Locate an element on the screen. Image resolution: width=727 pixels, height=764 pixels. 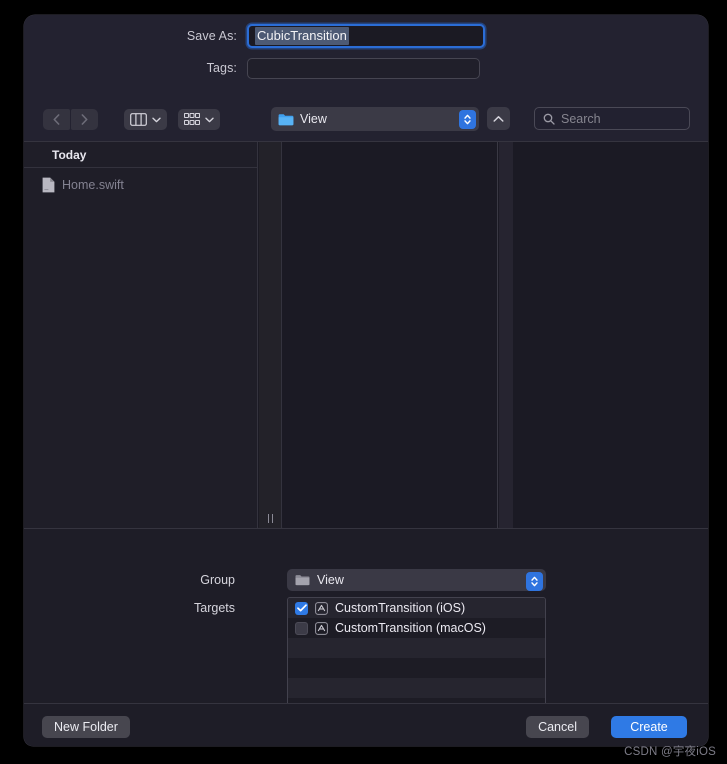
document-icon is located at coordinates (48, 185).